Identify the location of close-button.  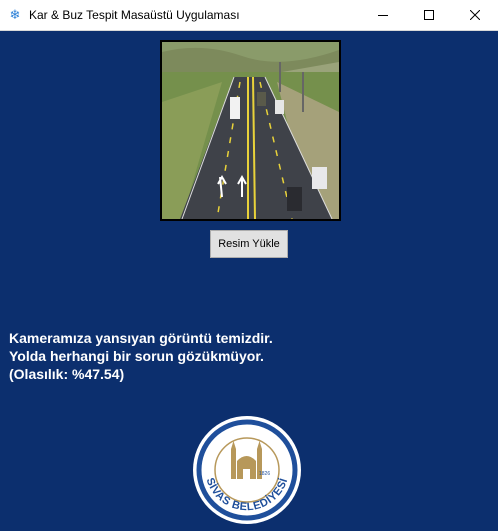
(475, 15).